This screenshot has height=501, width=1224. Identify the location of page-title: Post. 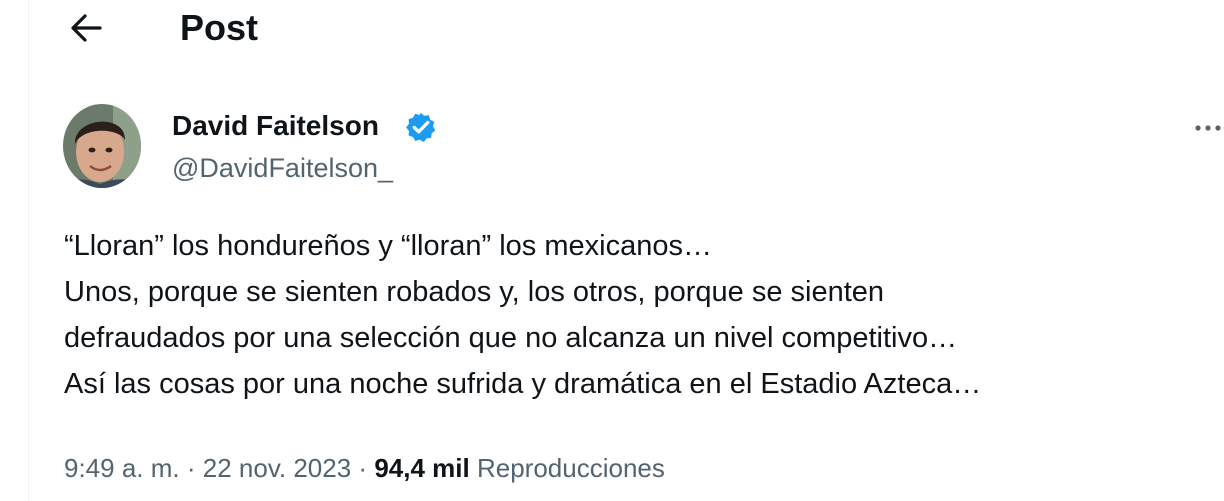
(219, 27).